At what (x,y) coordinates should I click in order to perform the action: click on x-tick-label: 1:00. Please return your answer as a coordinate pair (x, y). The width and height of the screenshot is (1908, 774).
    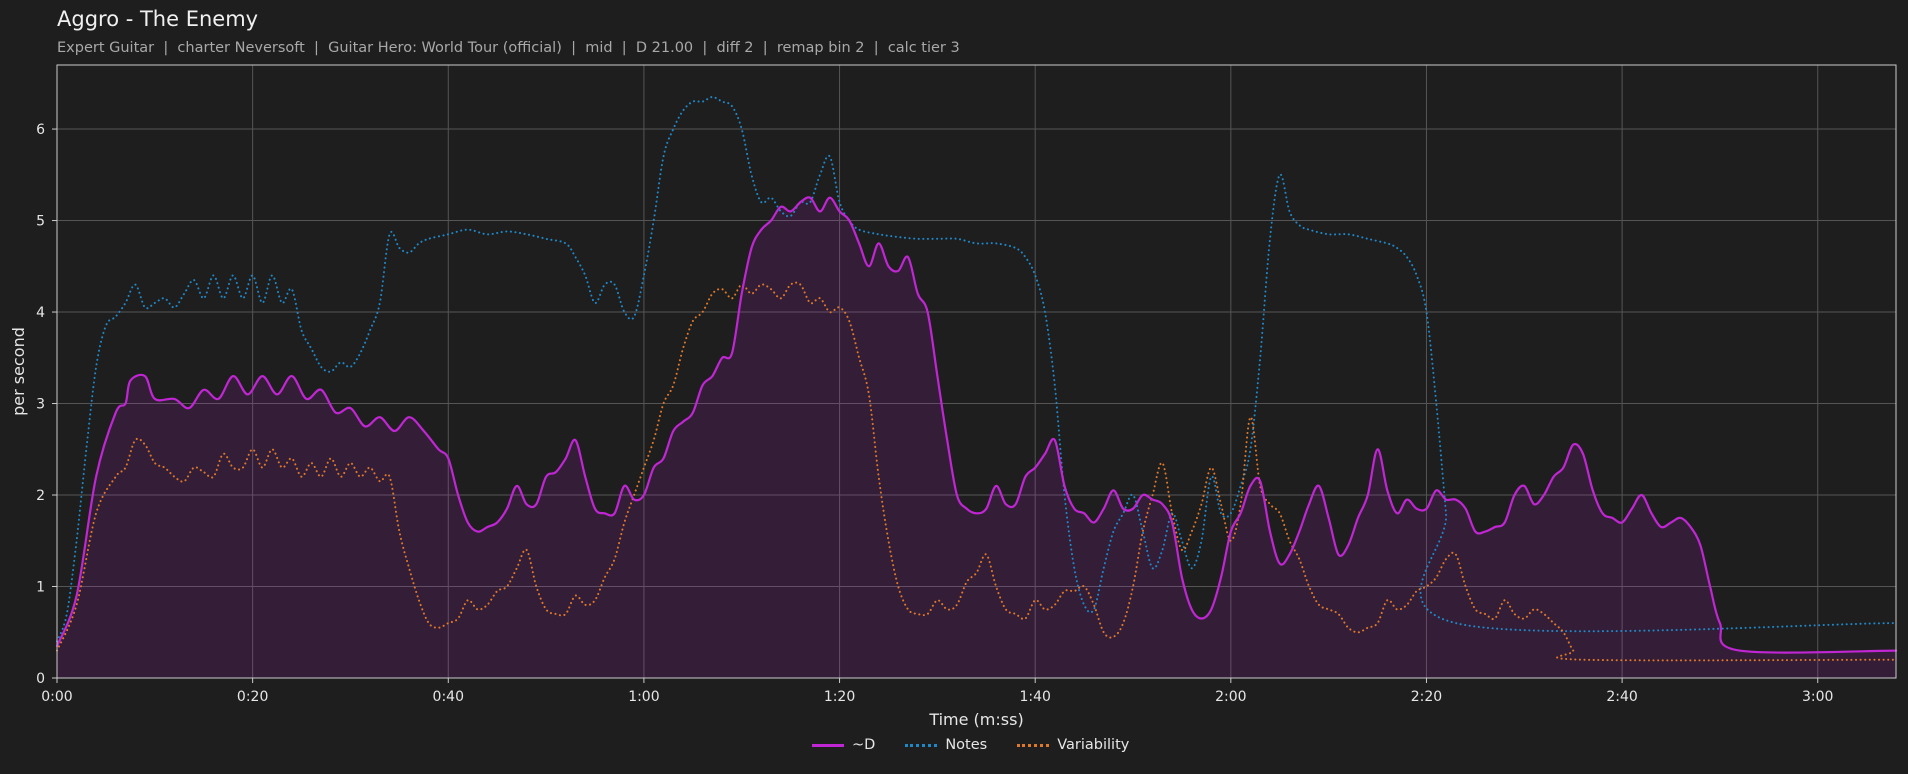
    Looking at the image, I should click on (643, 697).